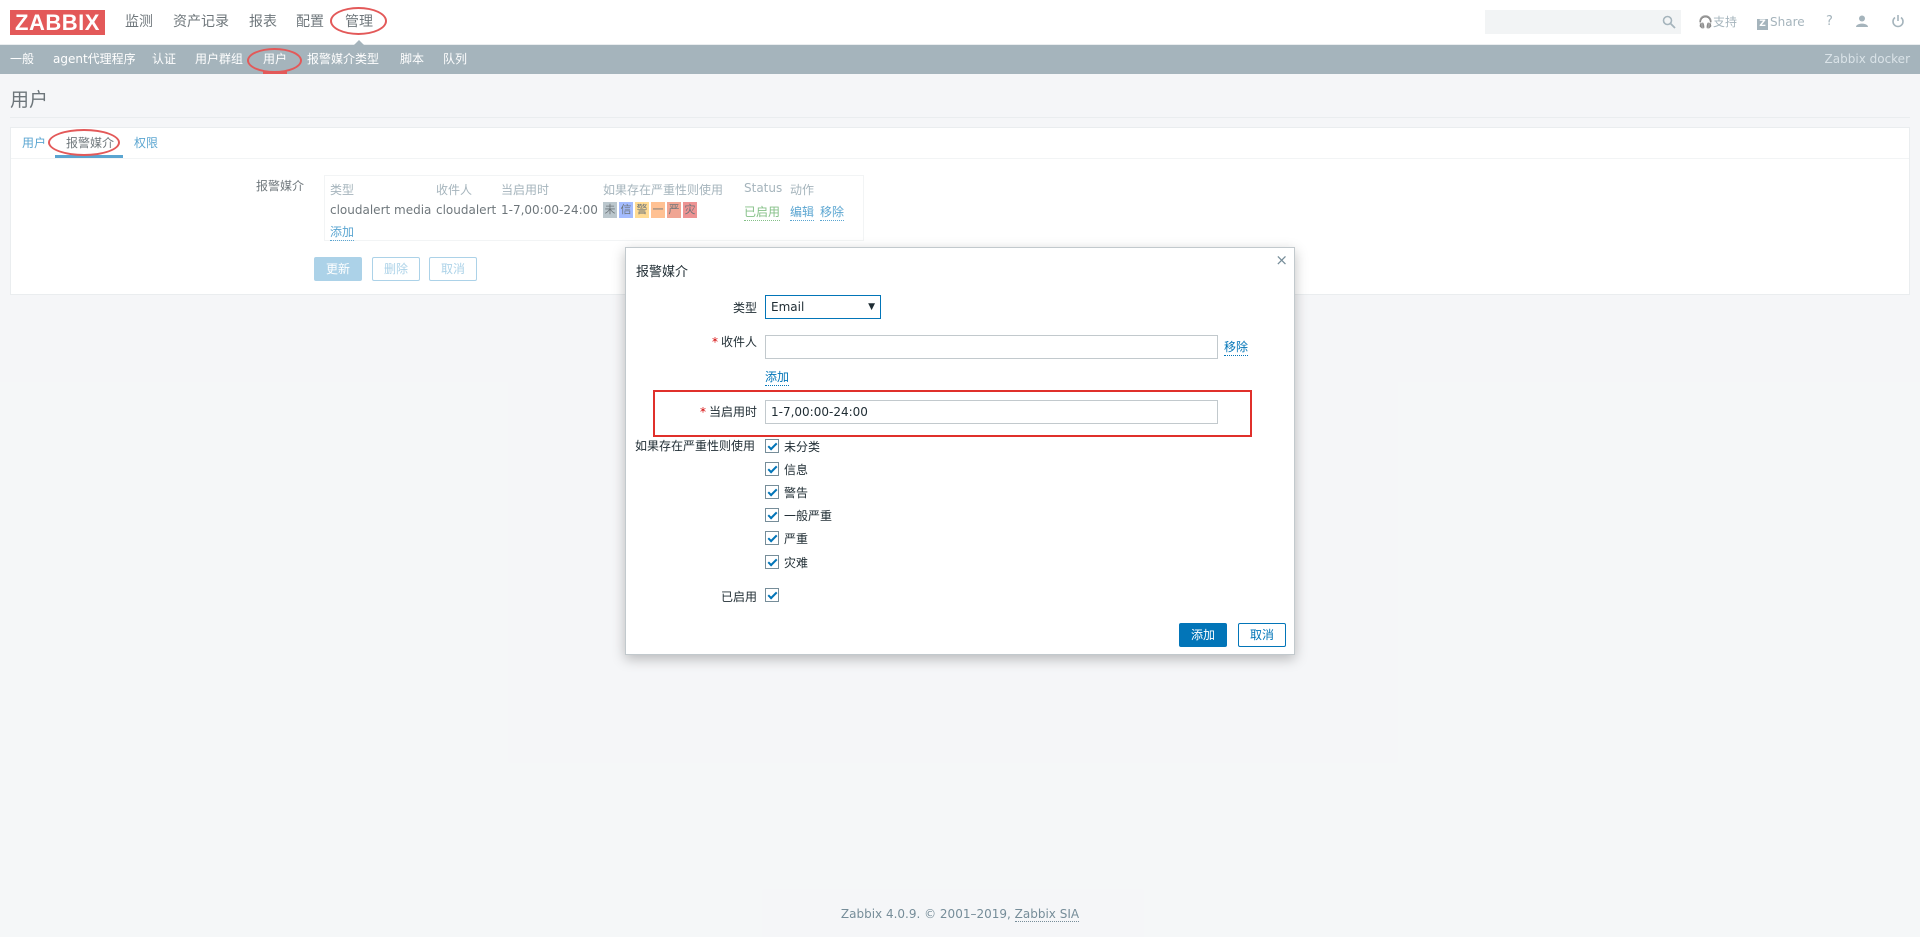 The height and width of the screenshot is (937, 1920). Describe the element at coordinates (738, 597) in the screenshot. I see `enabled-label: 已启用` at that location.